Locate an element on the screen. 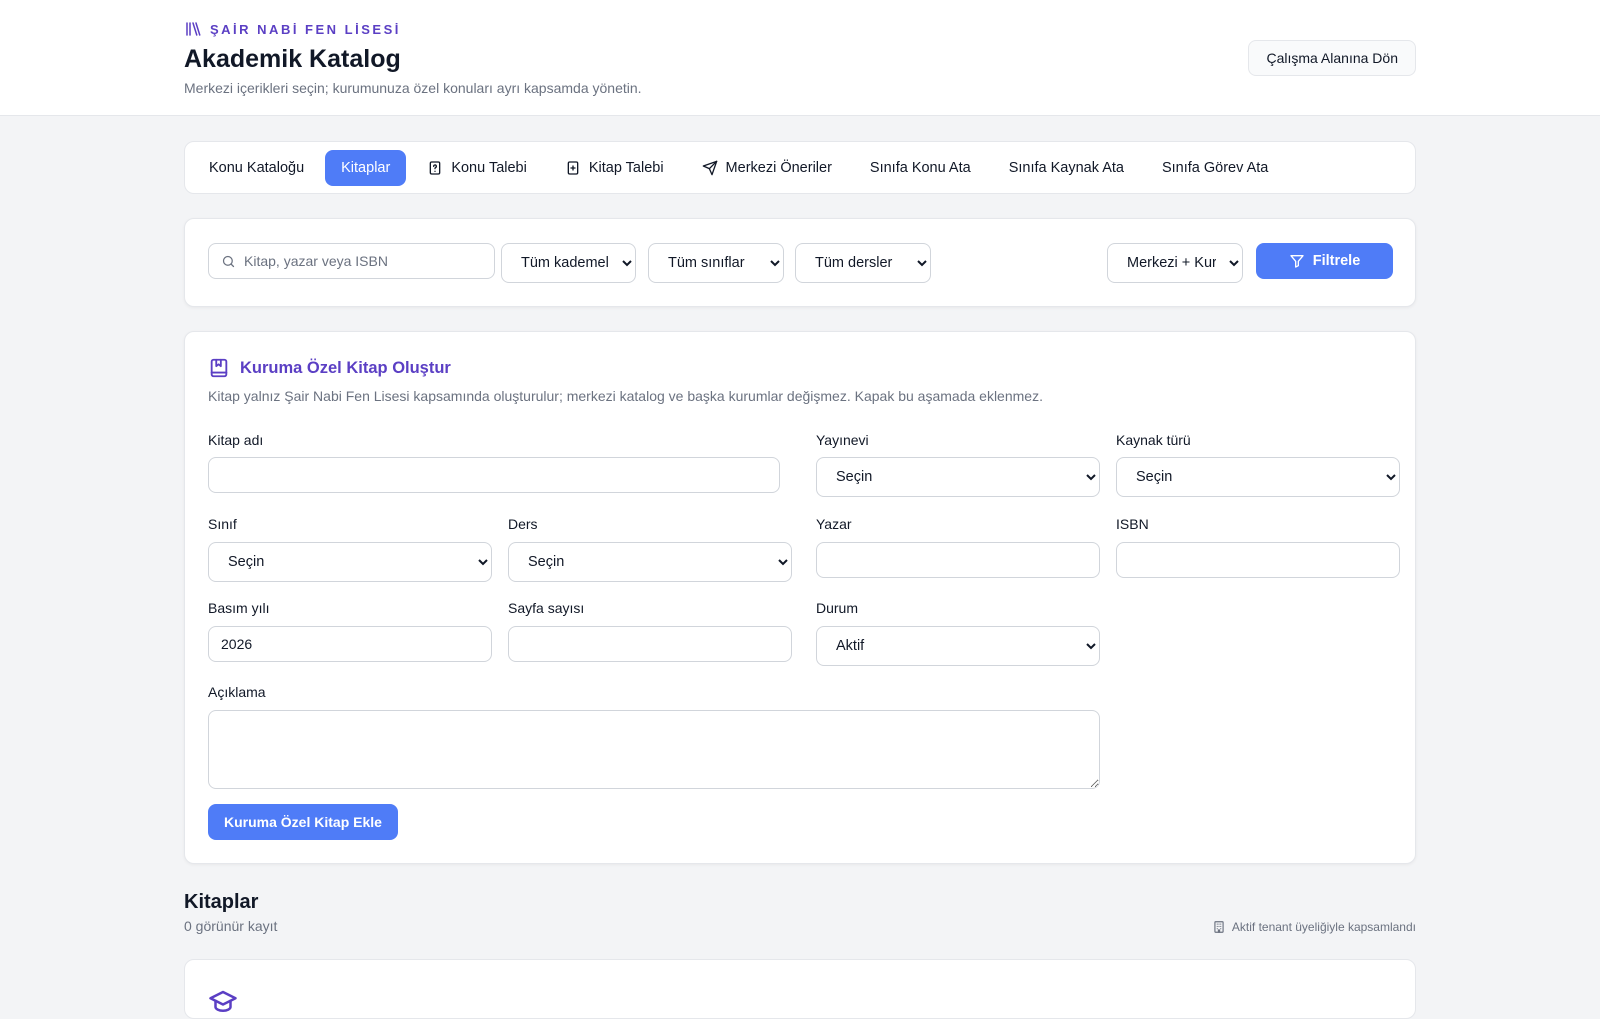 Image resolution: width=1600 pixels, height=1019 pixels. tenant-scope-text: Aktif tenant üyeliğiyle kapsamlandı is located at coordinates (1323, 927).